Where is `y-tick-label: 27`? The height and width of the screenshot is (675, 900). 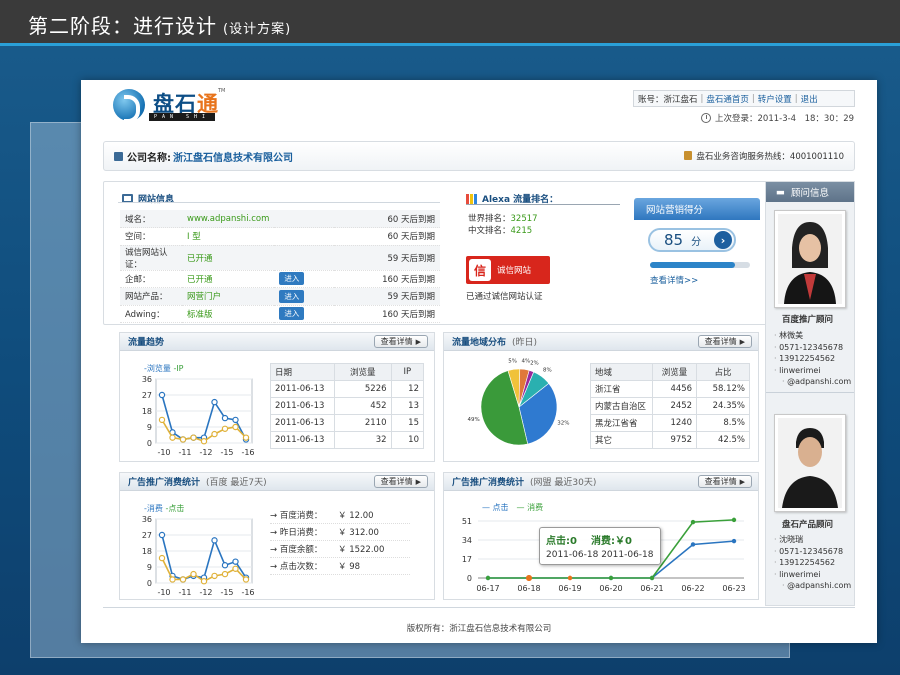 y-tick-label: 27 is located at coordinates (147, 395).